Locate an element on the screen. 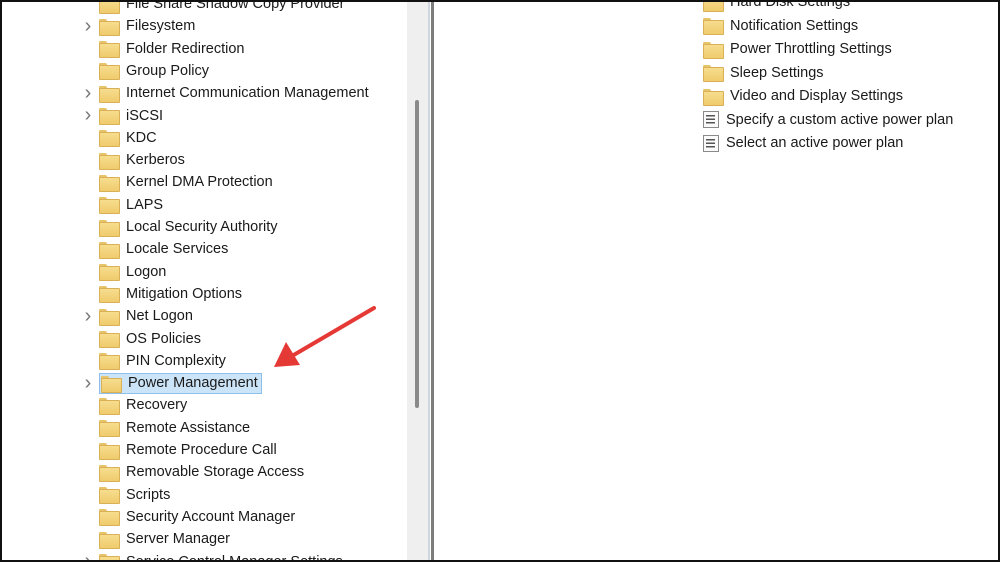  annotation-arrow is located at coordinates (325, 336).